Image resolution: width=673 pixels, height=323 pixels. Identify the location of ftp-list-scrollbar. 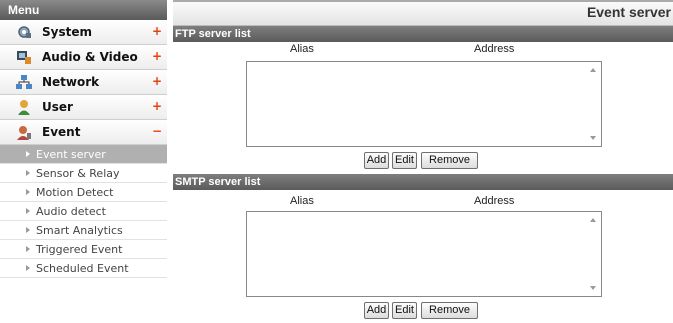
(593, 104).